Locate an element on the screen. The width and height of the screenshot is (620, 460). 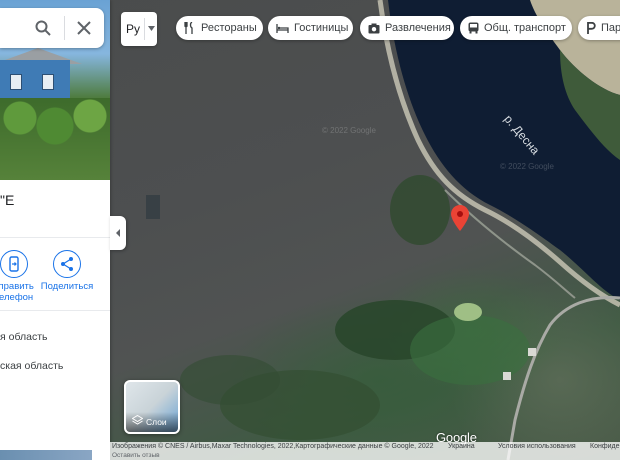
terms-link: Условия использования is located at coordinates (537, 447).